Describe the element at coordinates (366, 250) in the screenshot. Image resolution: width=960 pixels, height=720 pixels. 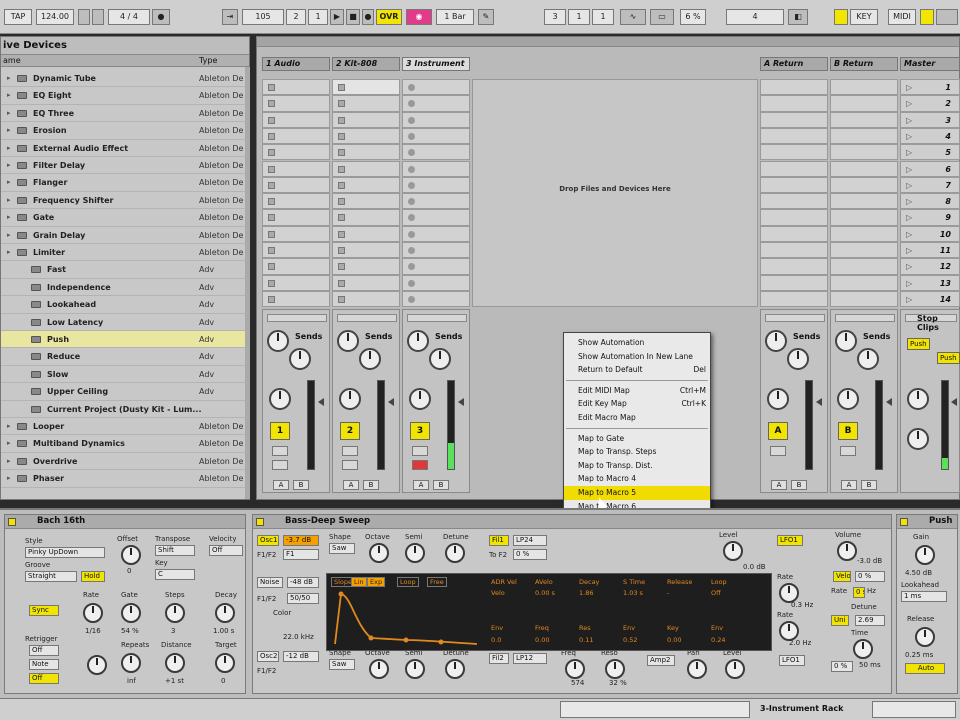
I see `clip-slot-kit` at that location.